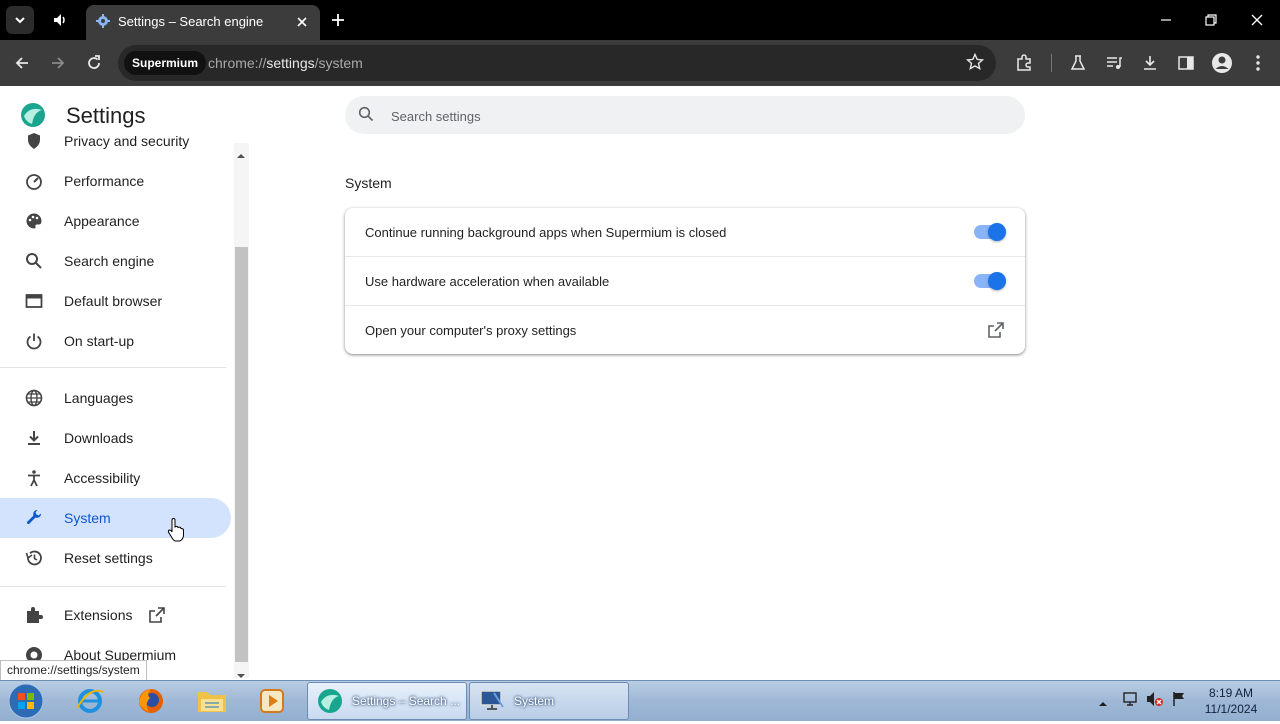 This screenshot has width=1280, height=724. What do you see at coordinates (191, 21) in the screenshot?
I see `tab-title: Settings – Search engine` at bounding box center [191, 21].